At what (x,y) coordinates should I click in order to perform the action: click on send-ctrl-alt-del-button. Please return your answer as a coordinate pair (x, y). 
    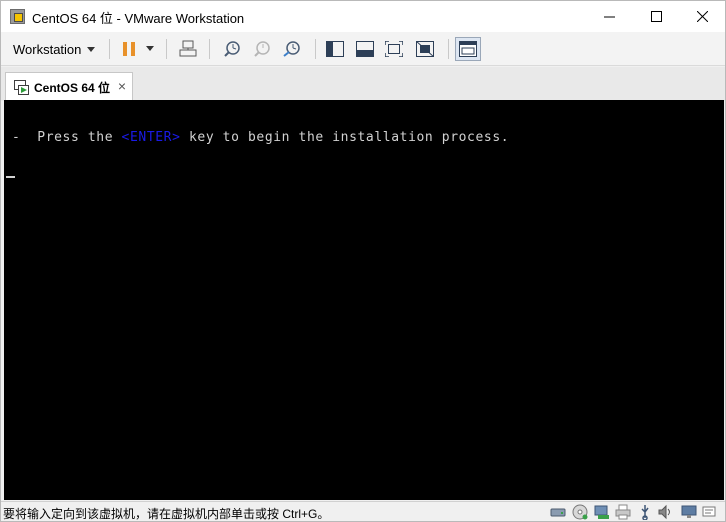
    Looking at the image, I should click on (188, 49).